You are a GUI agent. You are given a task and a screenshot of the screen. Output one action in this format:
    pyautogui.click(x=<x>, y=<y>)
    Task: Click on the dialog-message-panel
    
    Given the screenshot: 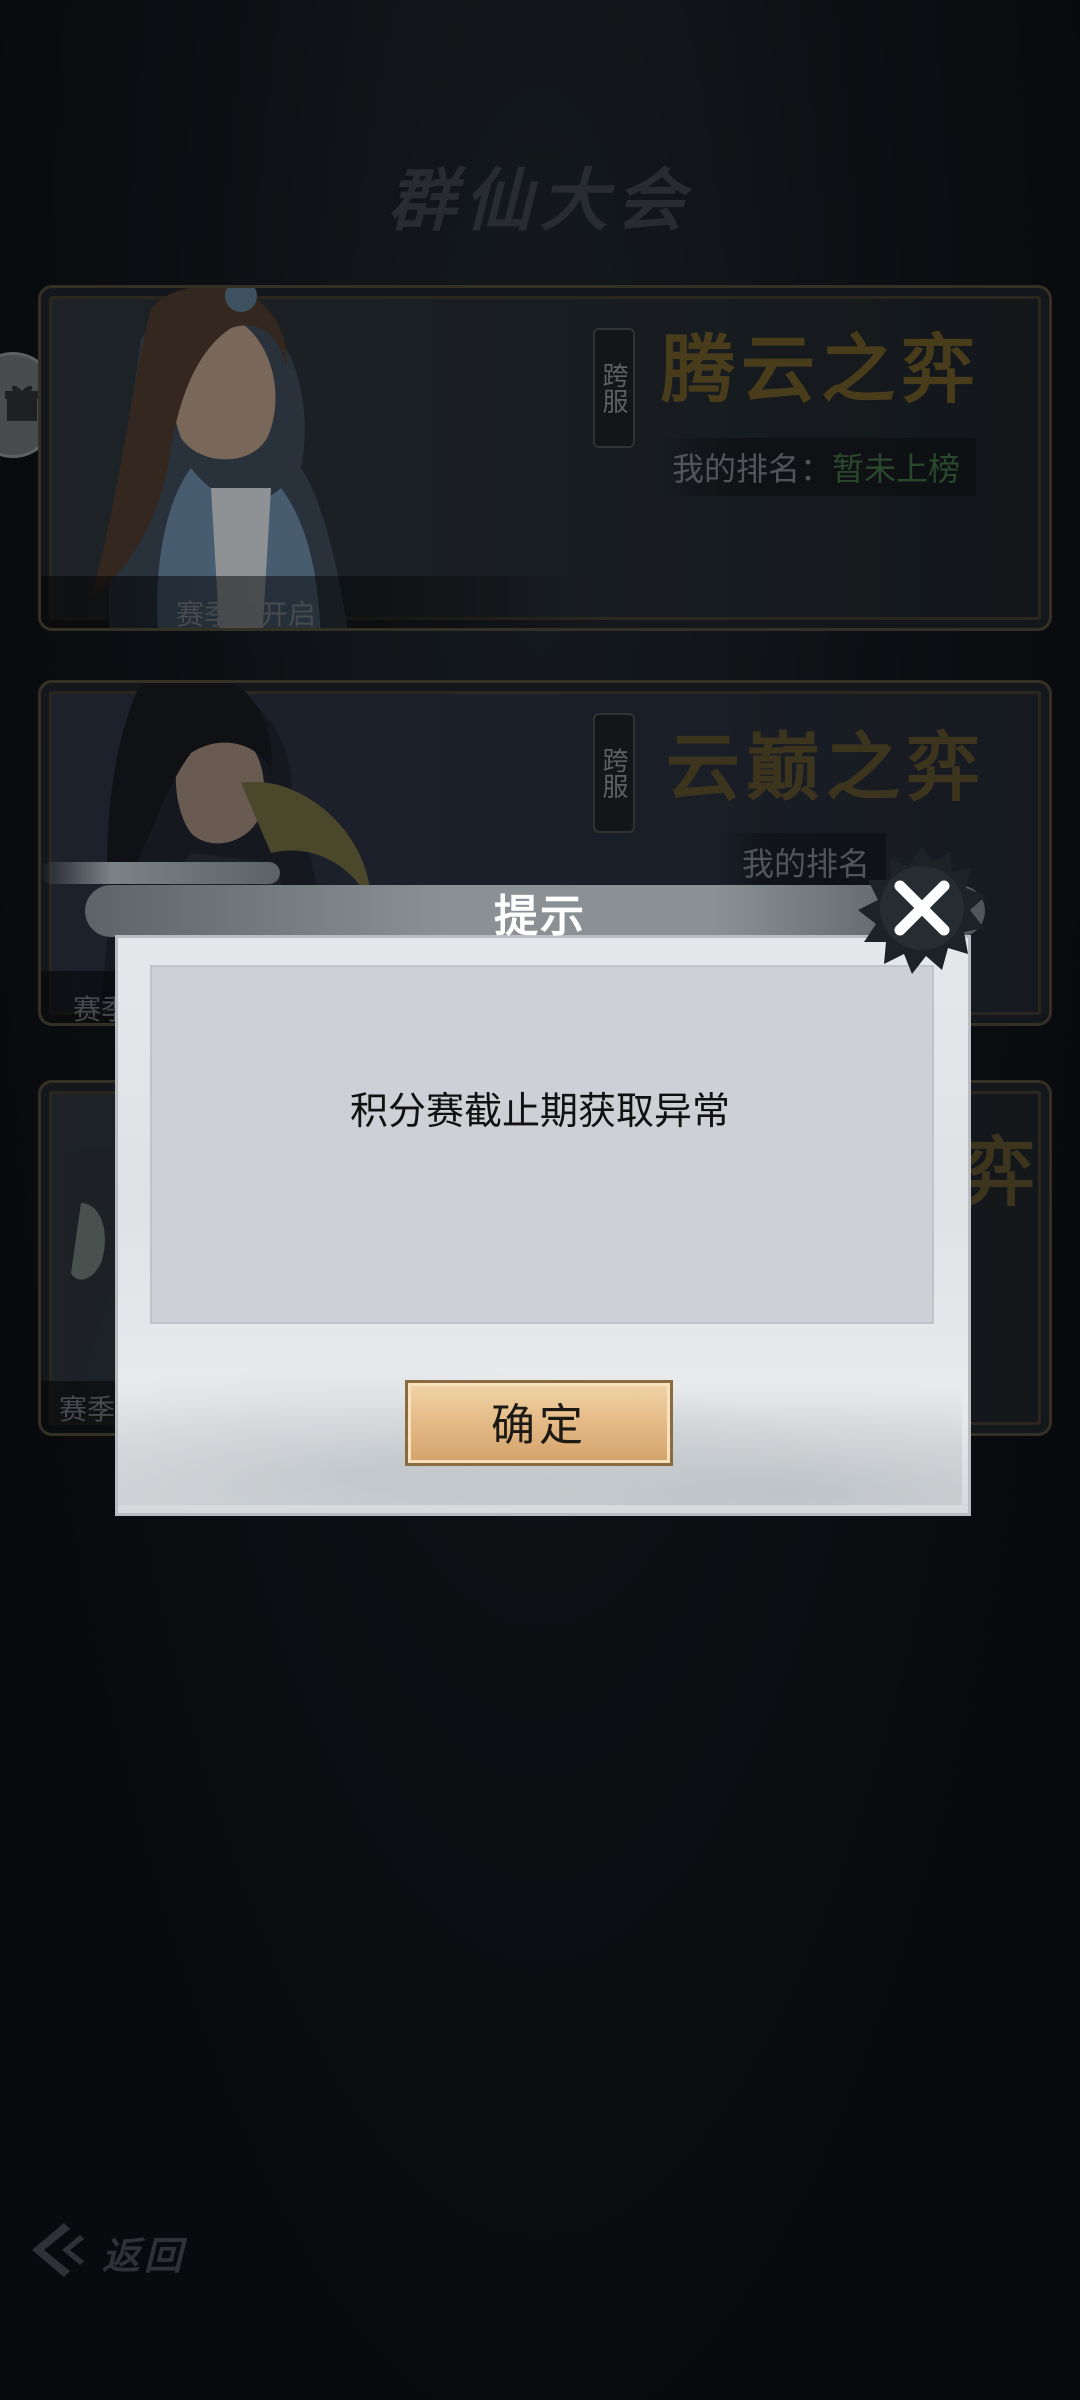 What is the action you would take?
    pyautogui.click(x=542, y=1144)
    